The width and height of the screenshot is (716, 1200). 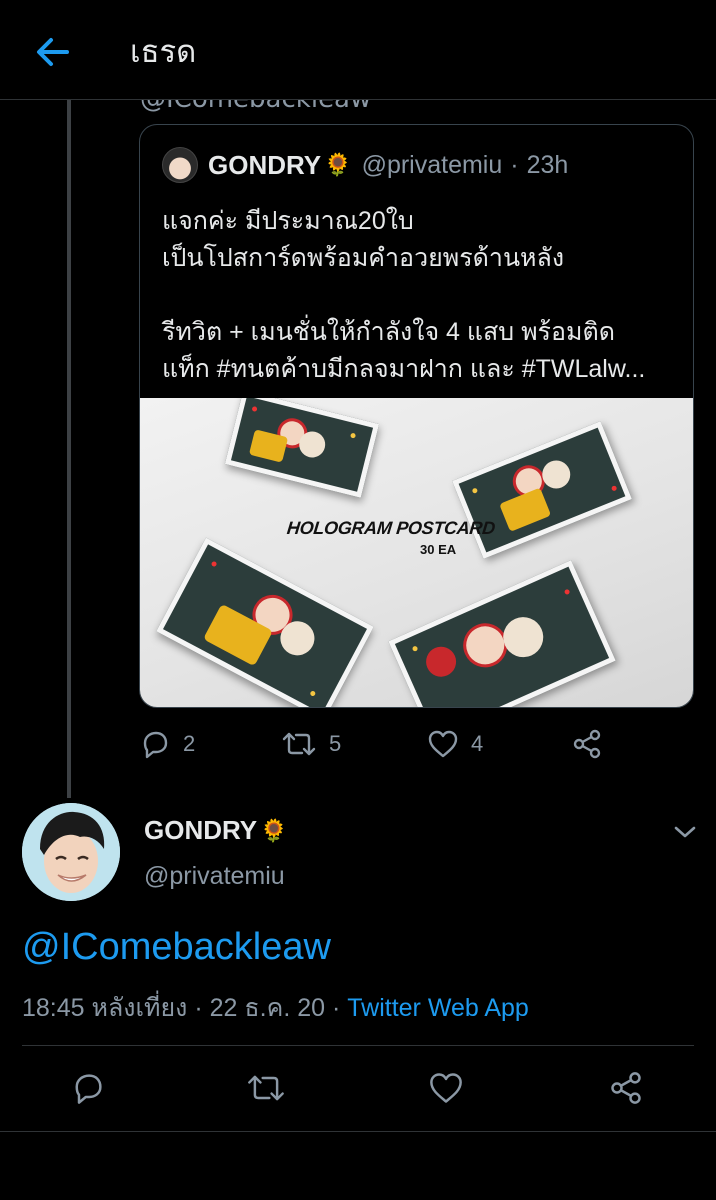 I want to click on tweet-source-link: Twitter Web App, so click(x=438, y=1008).